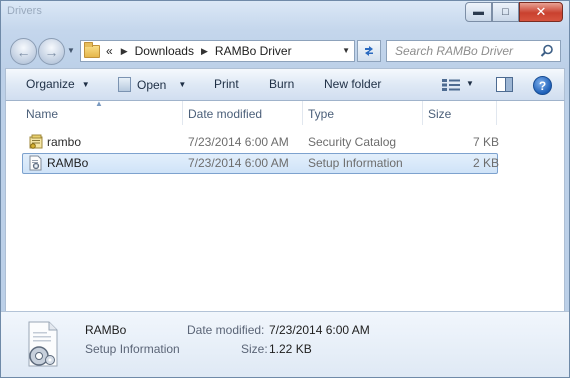 This screenshot has height=378, width=570. I want to click on forward-arrow-icon: →, so click(51, 51).